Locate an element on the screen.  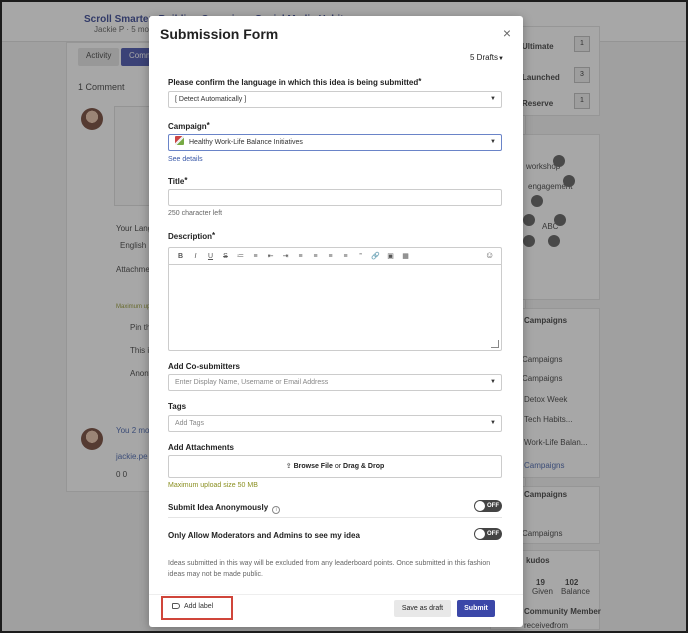
submit-button: Submit is located at coordinates (476, 608).